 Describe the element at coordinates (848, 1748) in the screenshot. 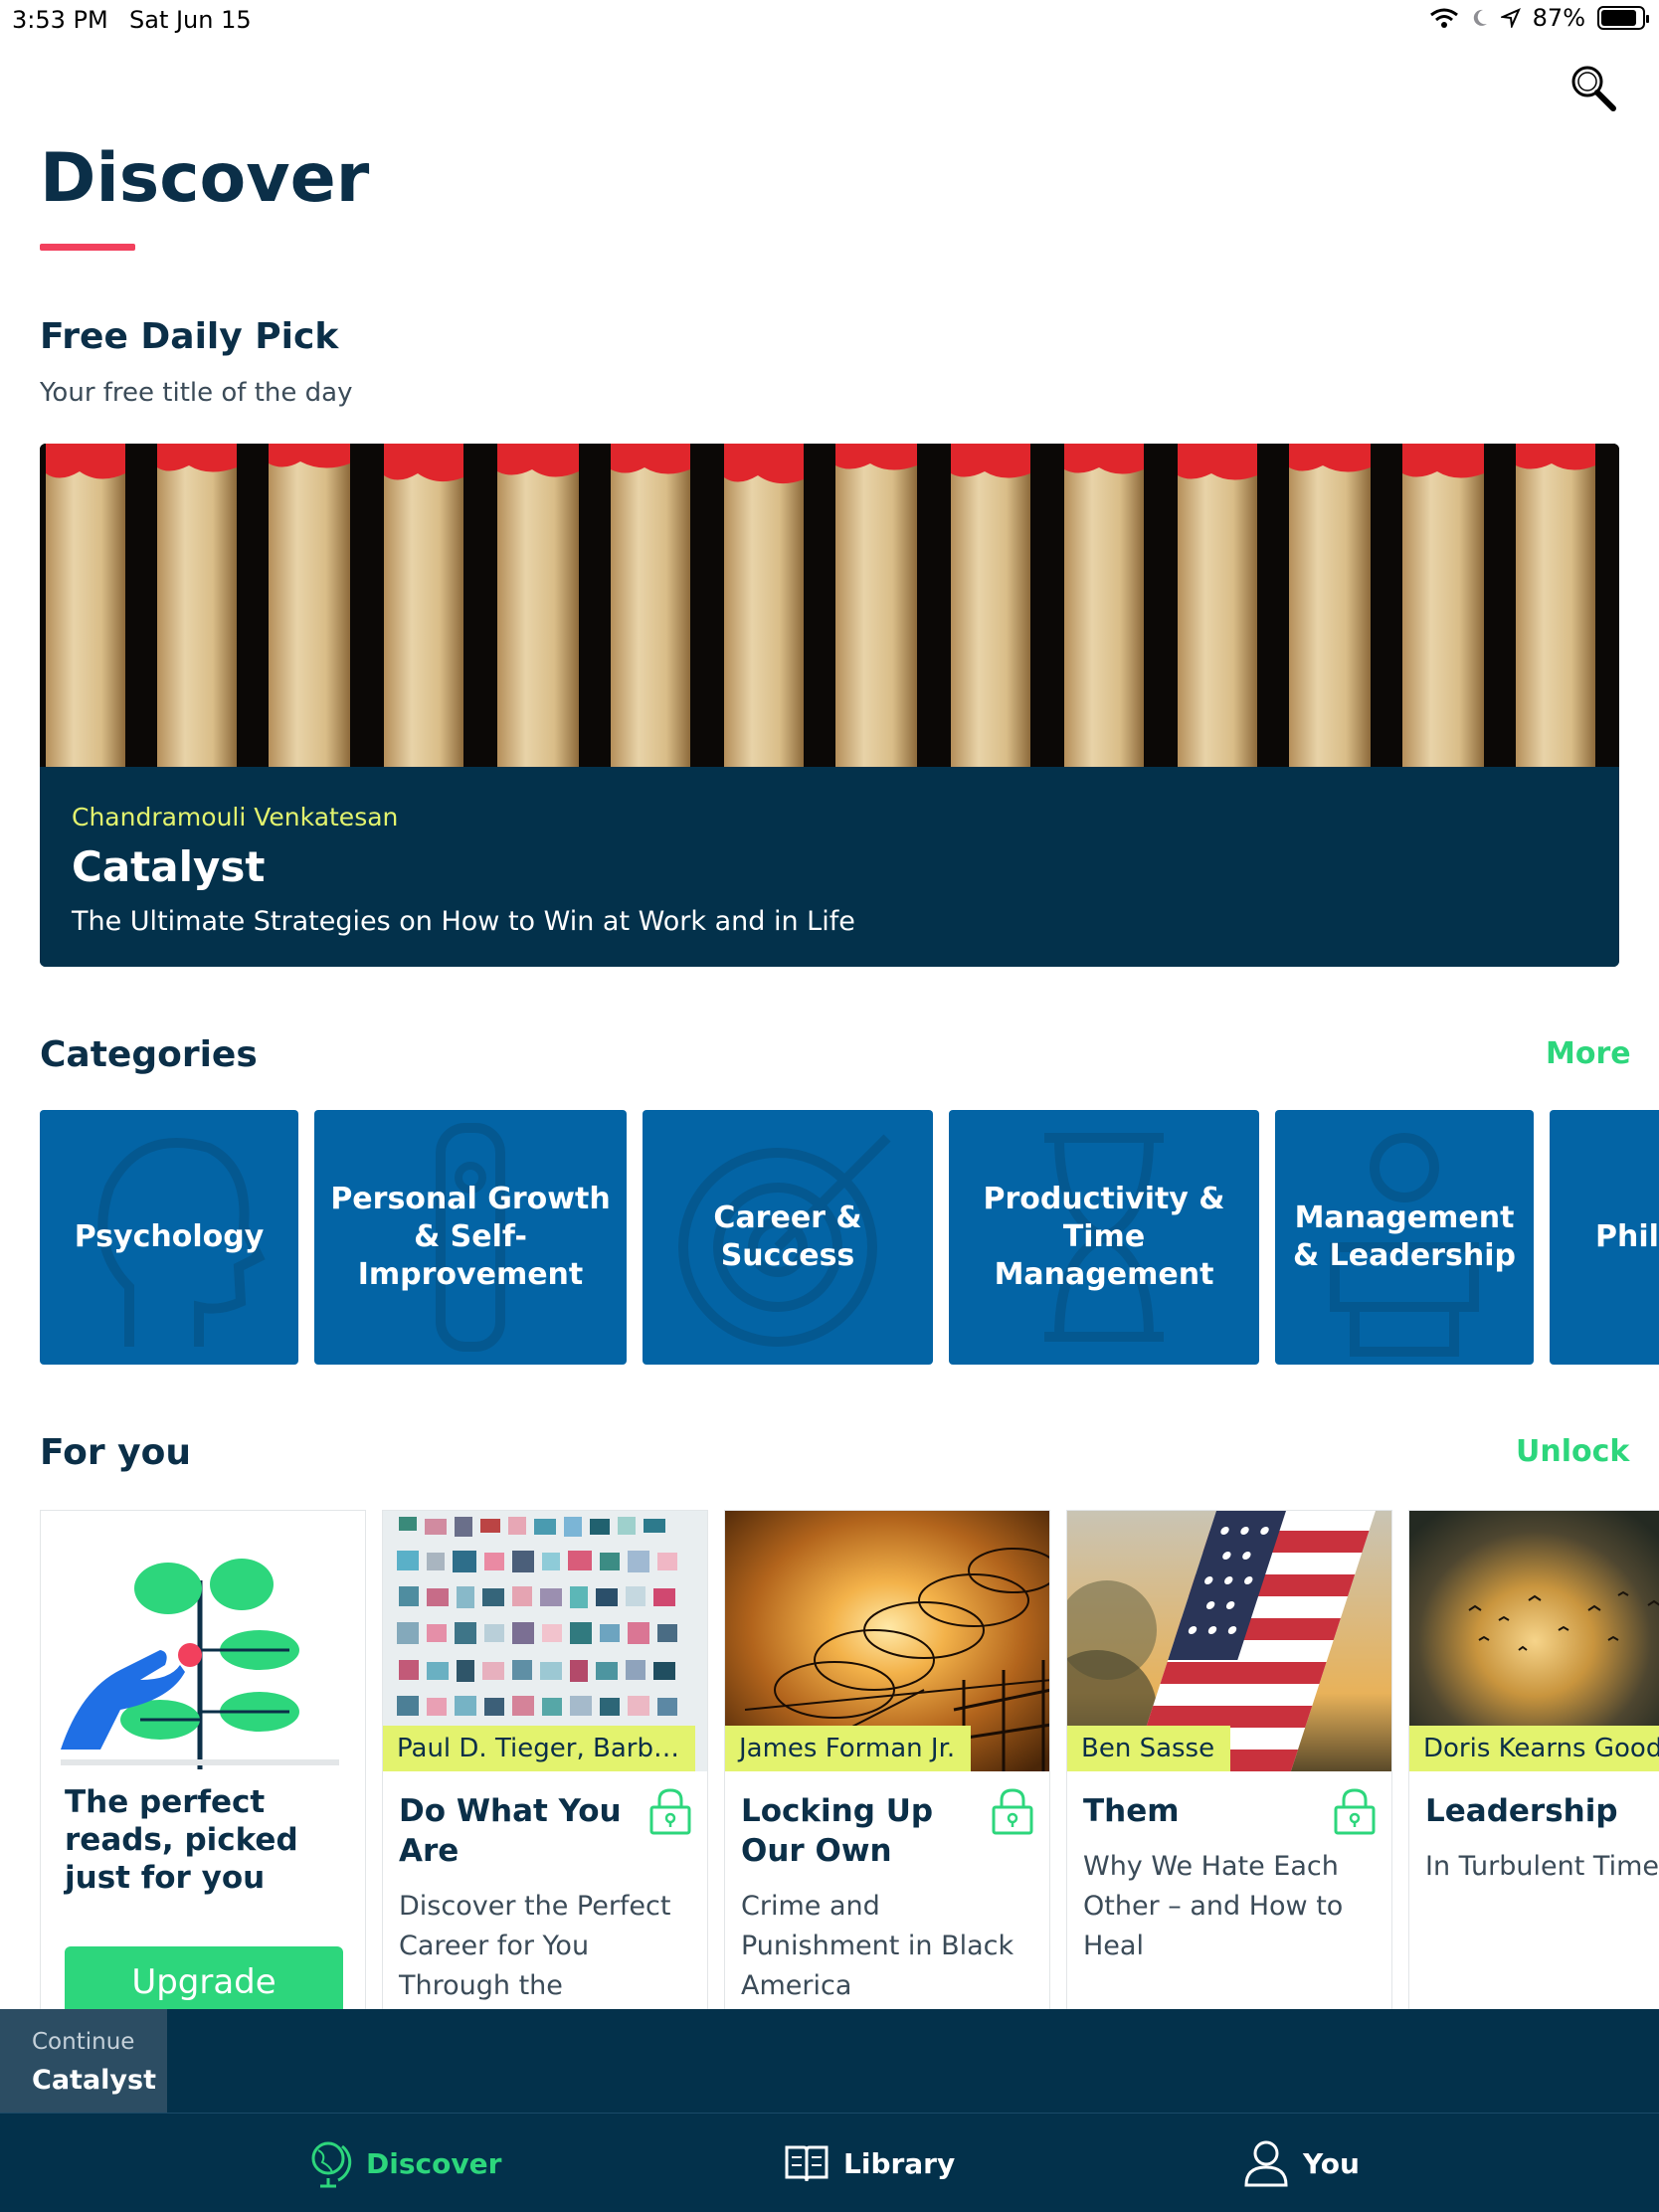

I see `book-author-tag: James Forman Jr.` at that location.